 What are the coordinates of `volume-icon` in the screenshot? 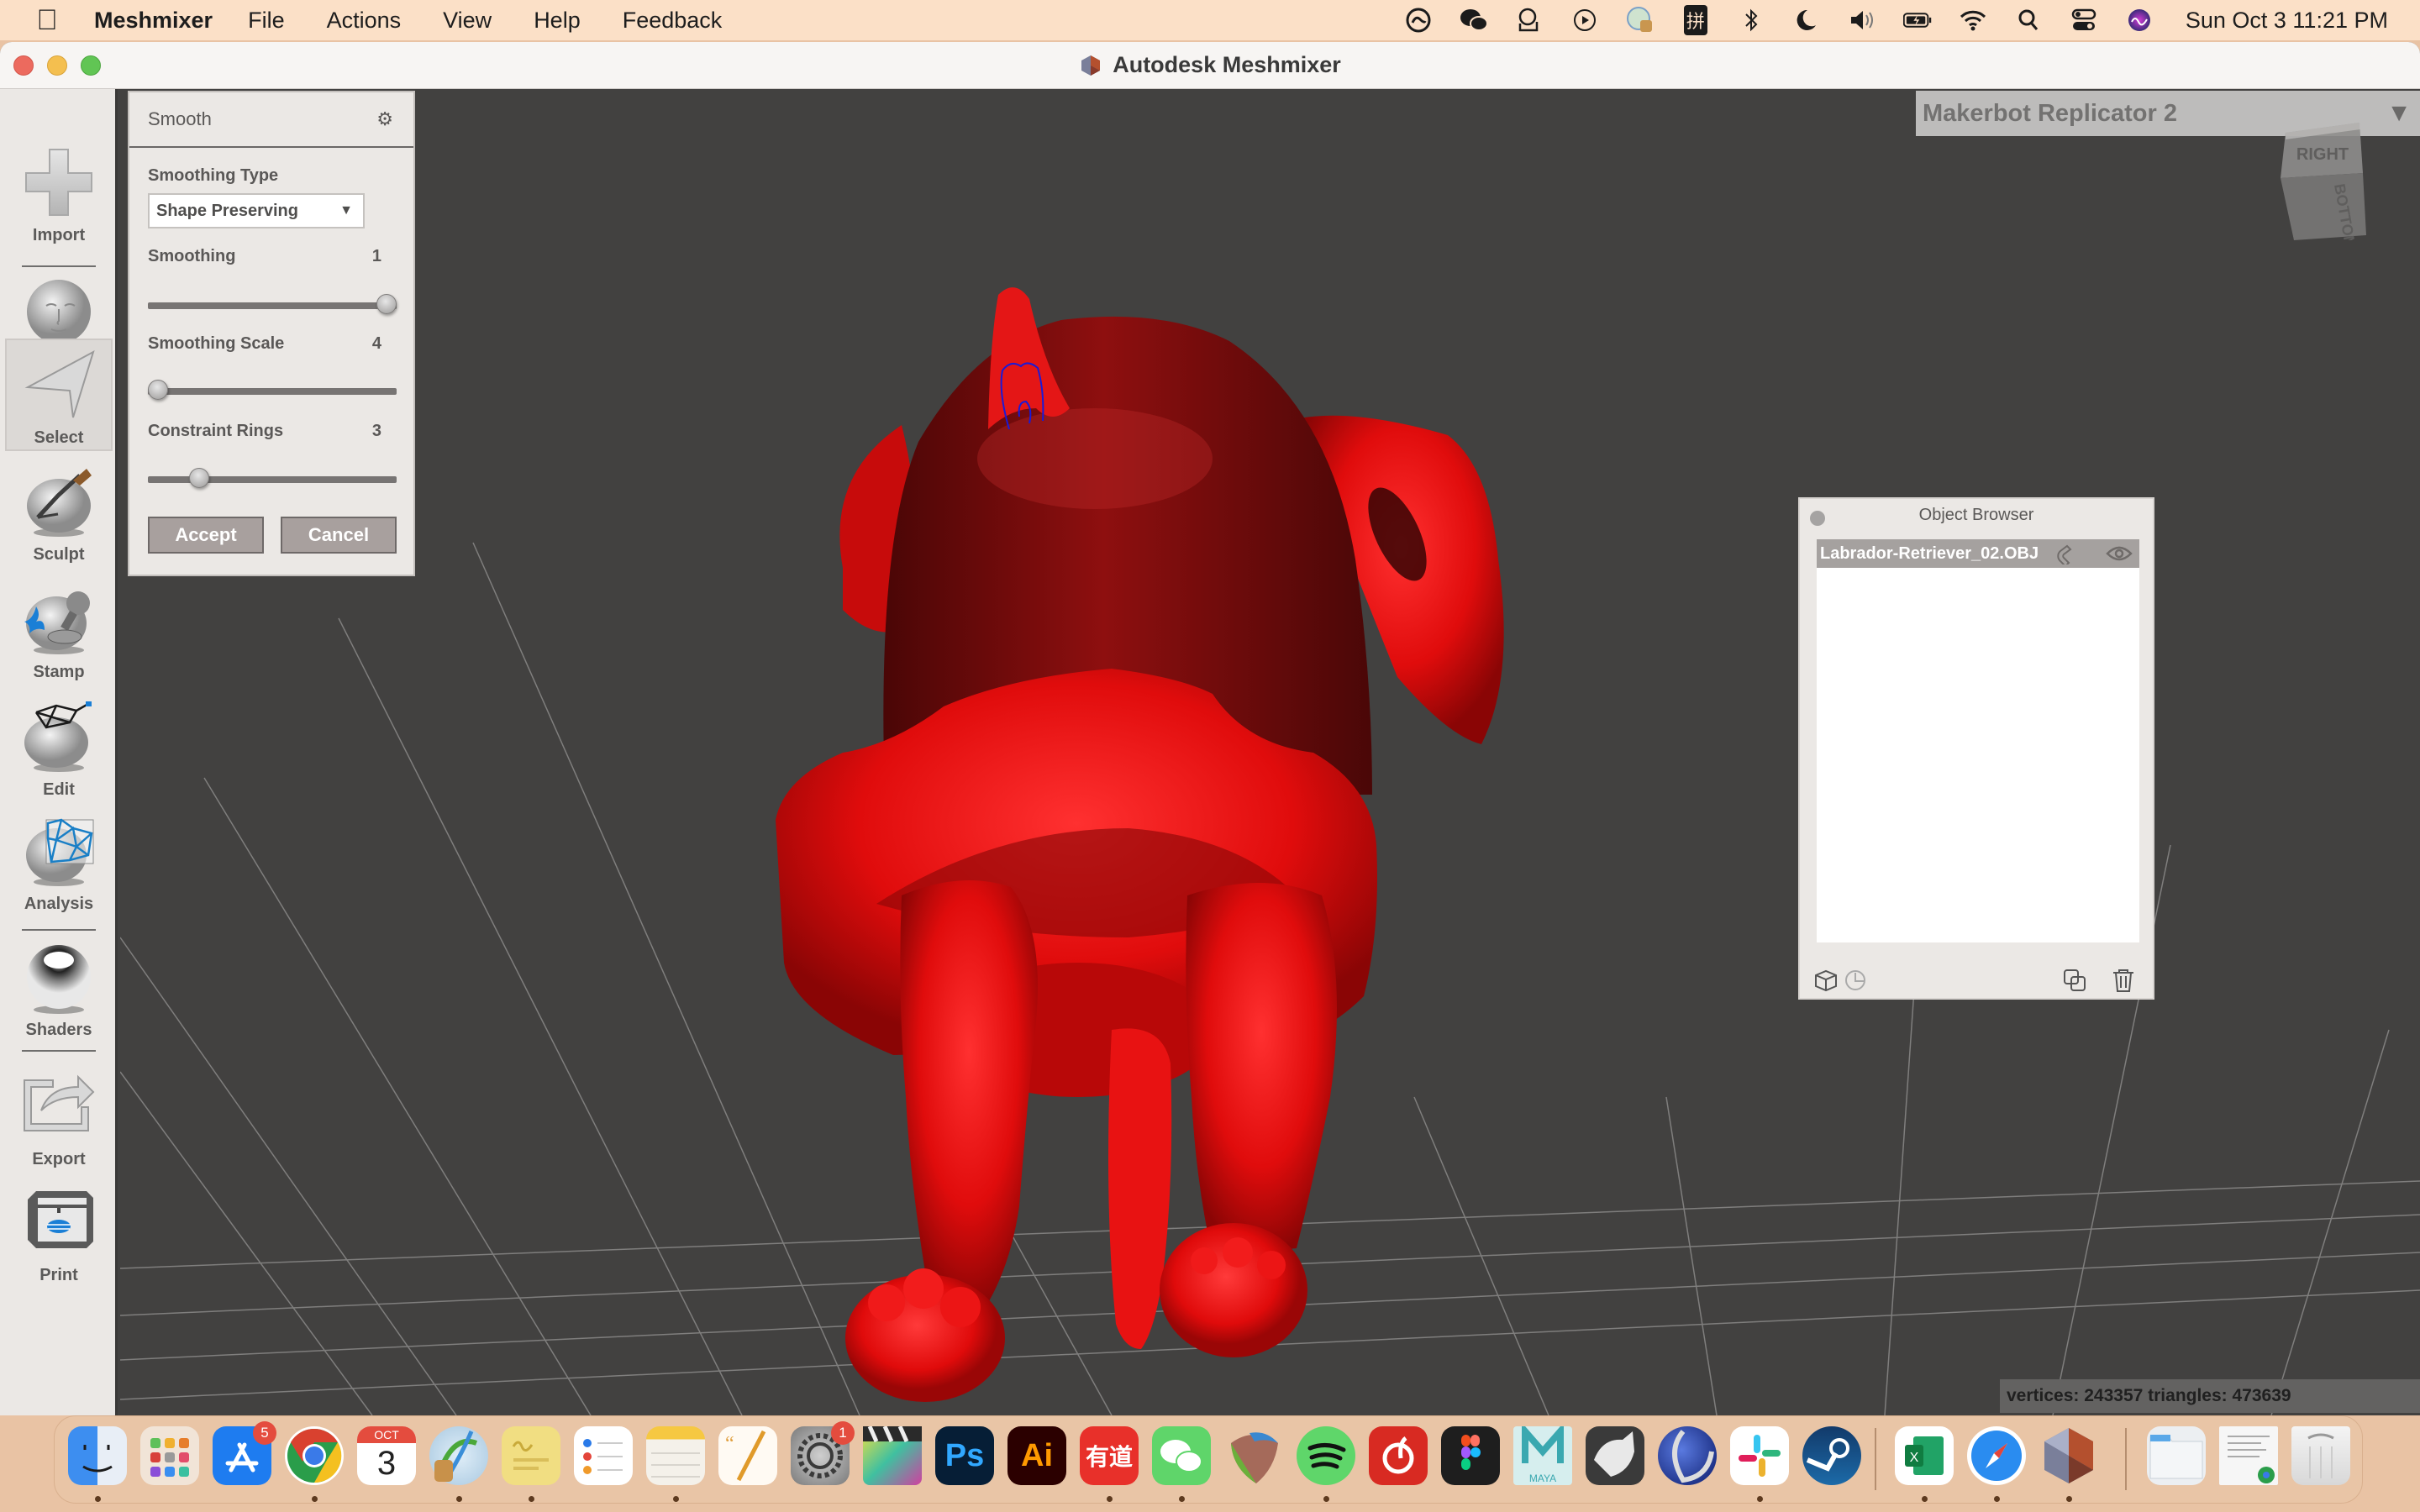 It's located at (1862, 20).